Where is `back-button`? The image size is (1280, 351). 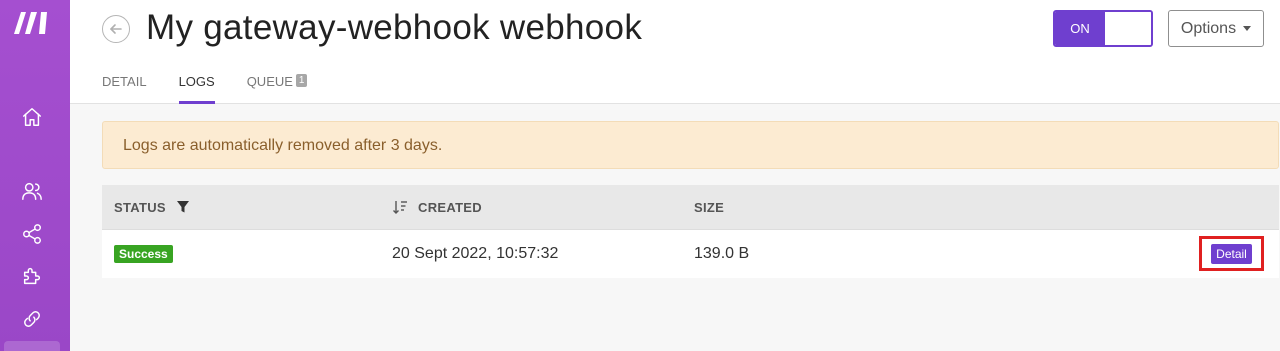
back-button is located at coordinates (116, 29).